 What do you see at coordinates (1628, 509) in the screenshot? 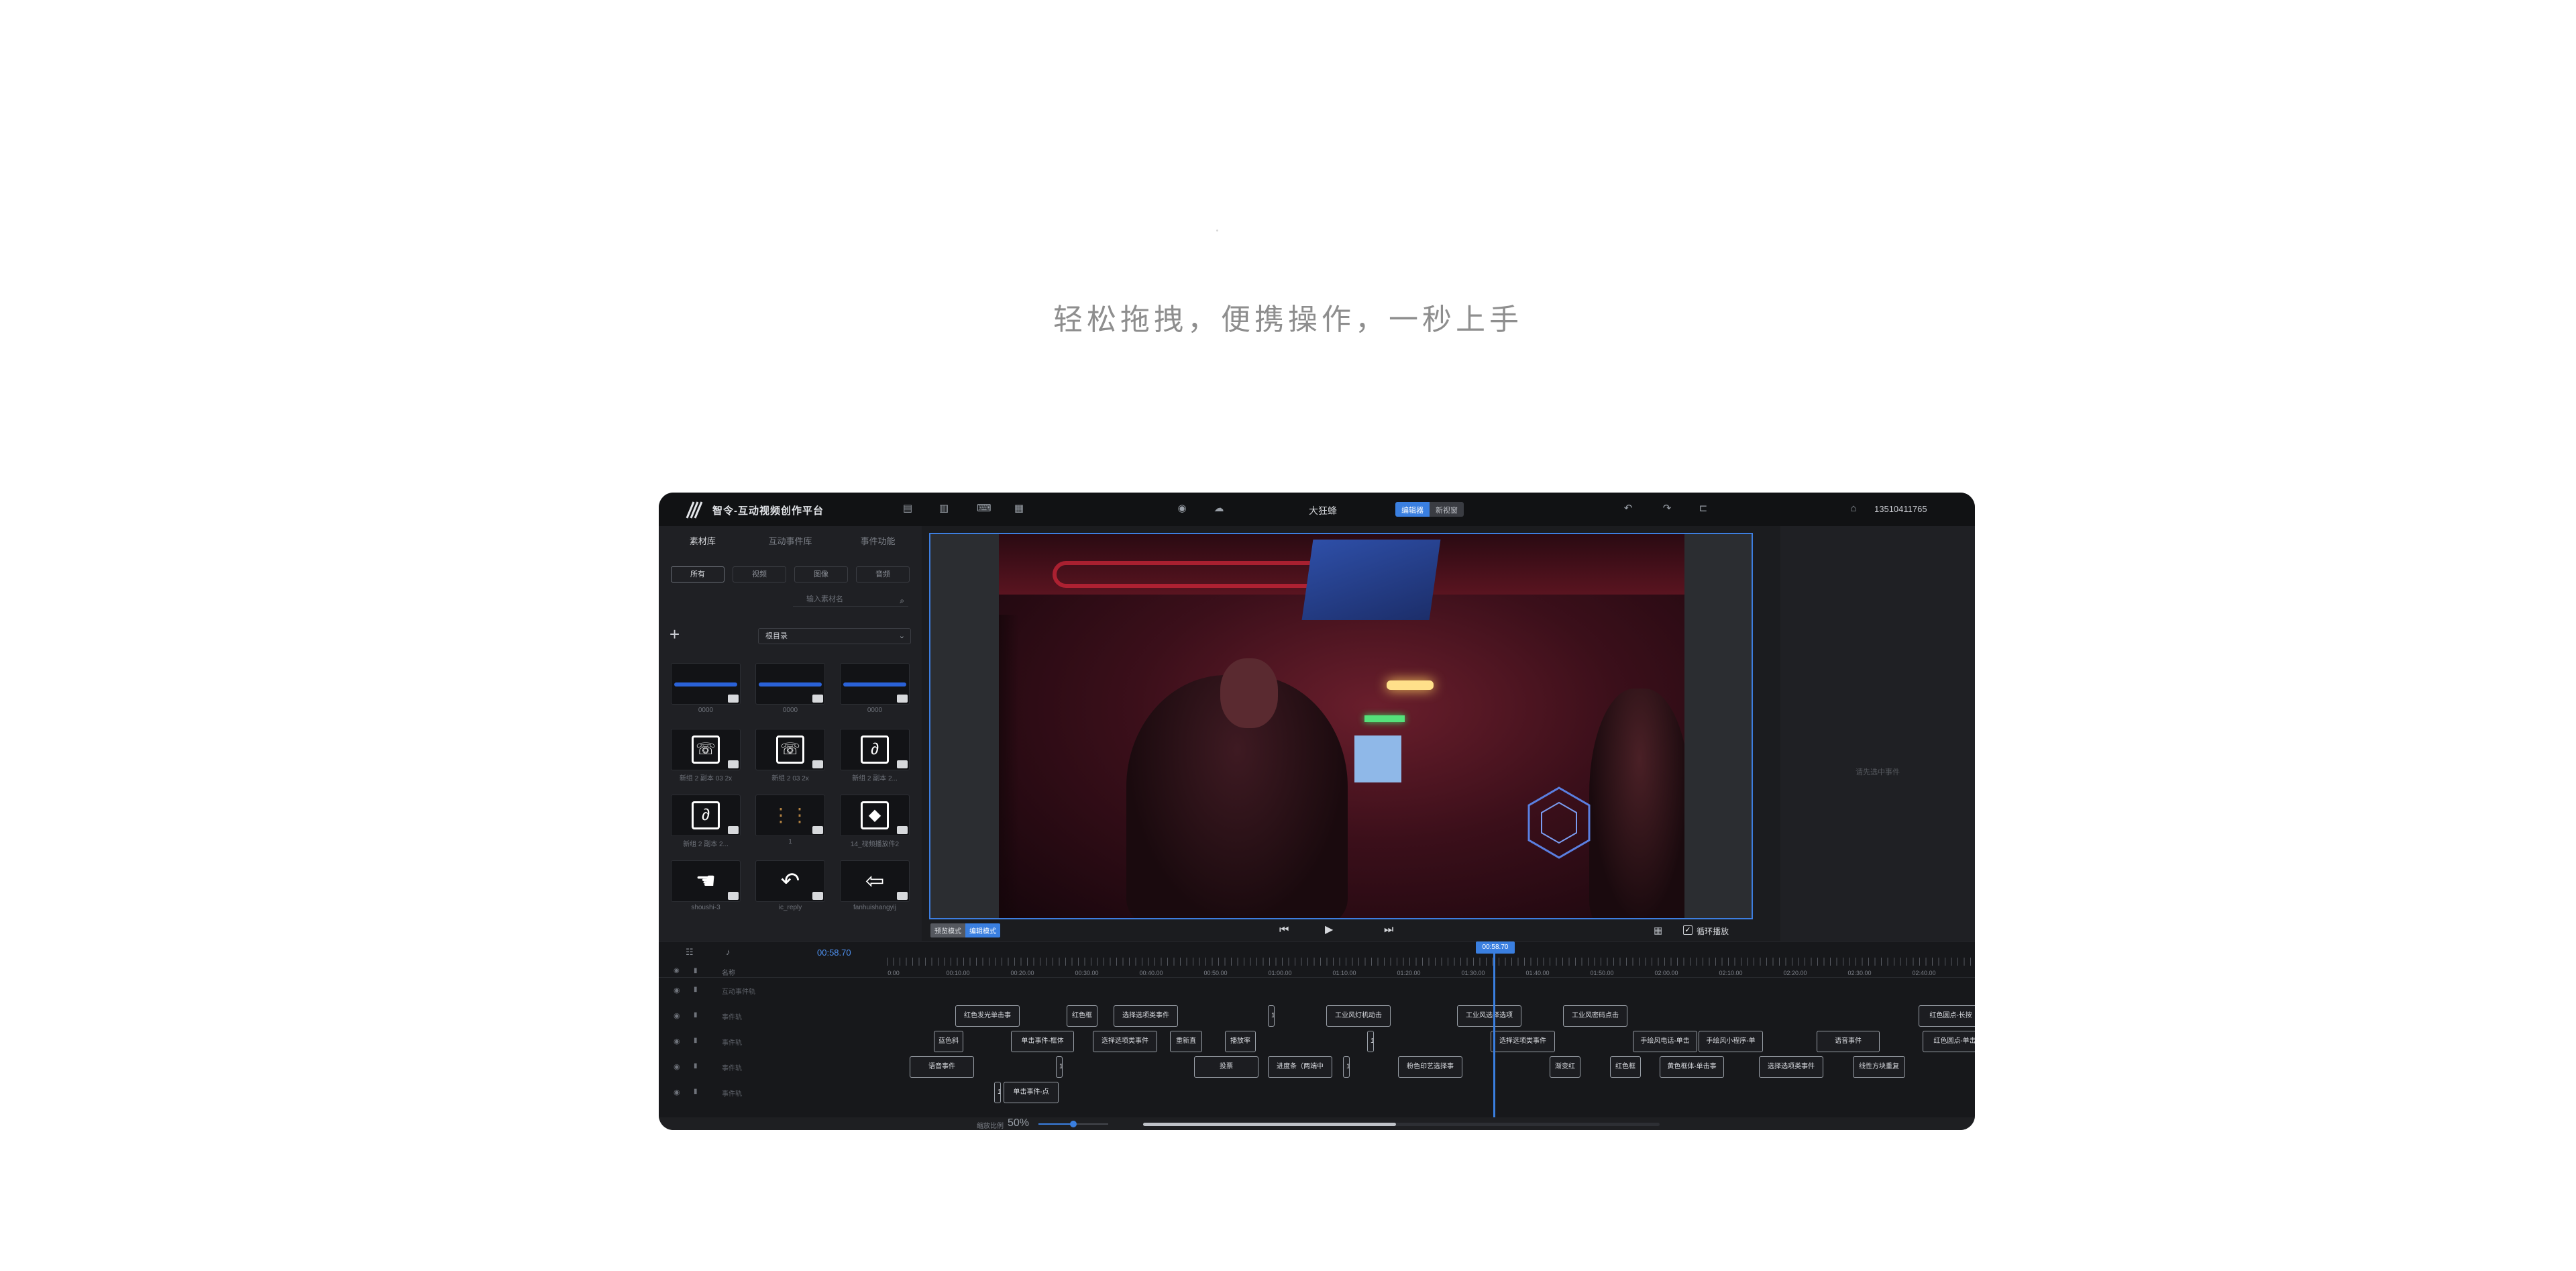
I see `undo-icon: ↶` at bounding box center [1628, 509].